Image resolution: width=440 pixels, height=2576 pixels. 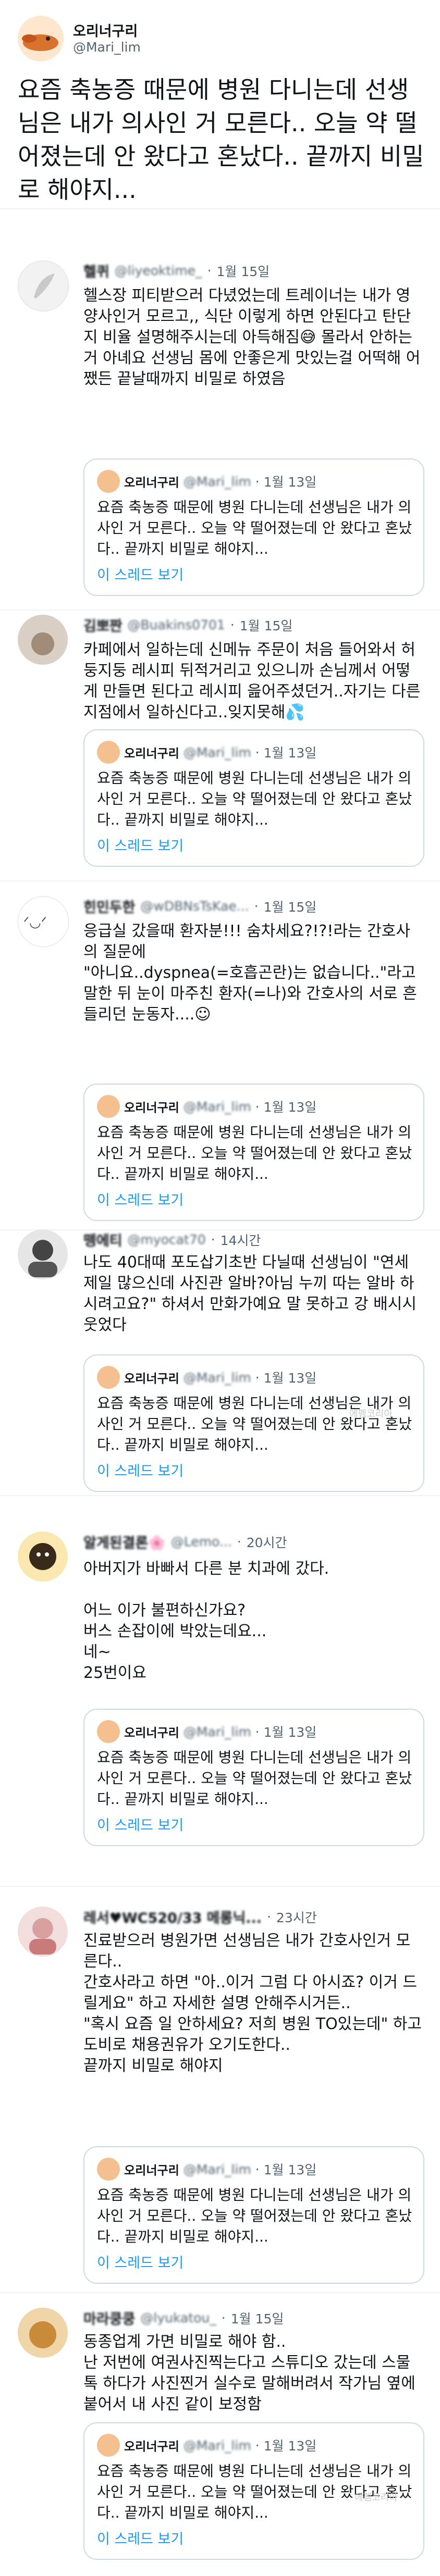 What do you see at coordinates (177, 624) in the screenshot?
I see `reply-author-handle: @Buakins0701` at bounding box center [177, 624].